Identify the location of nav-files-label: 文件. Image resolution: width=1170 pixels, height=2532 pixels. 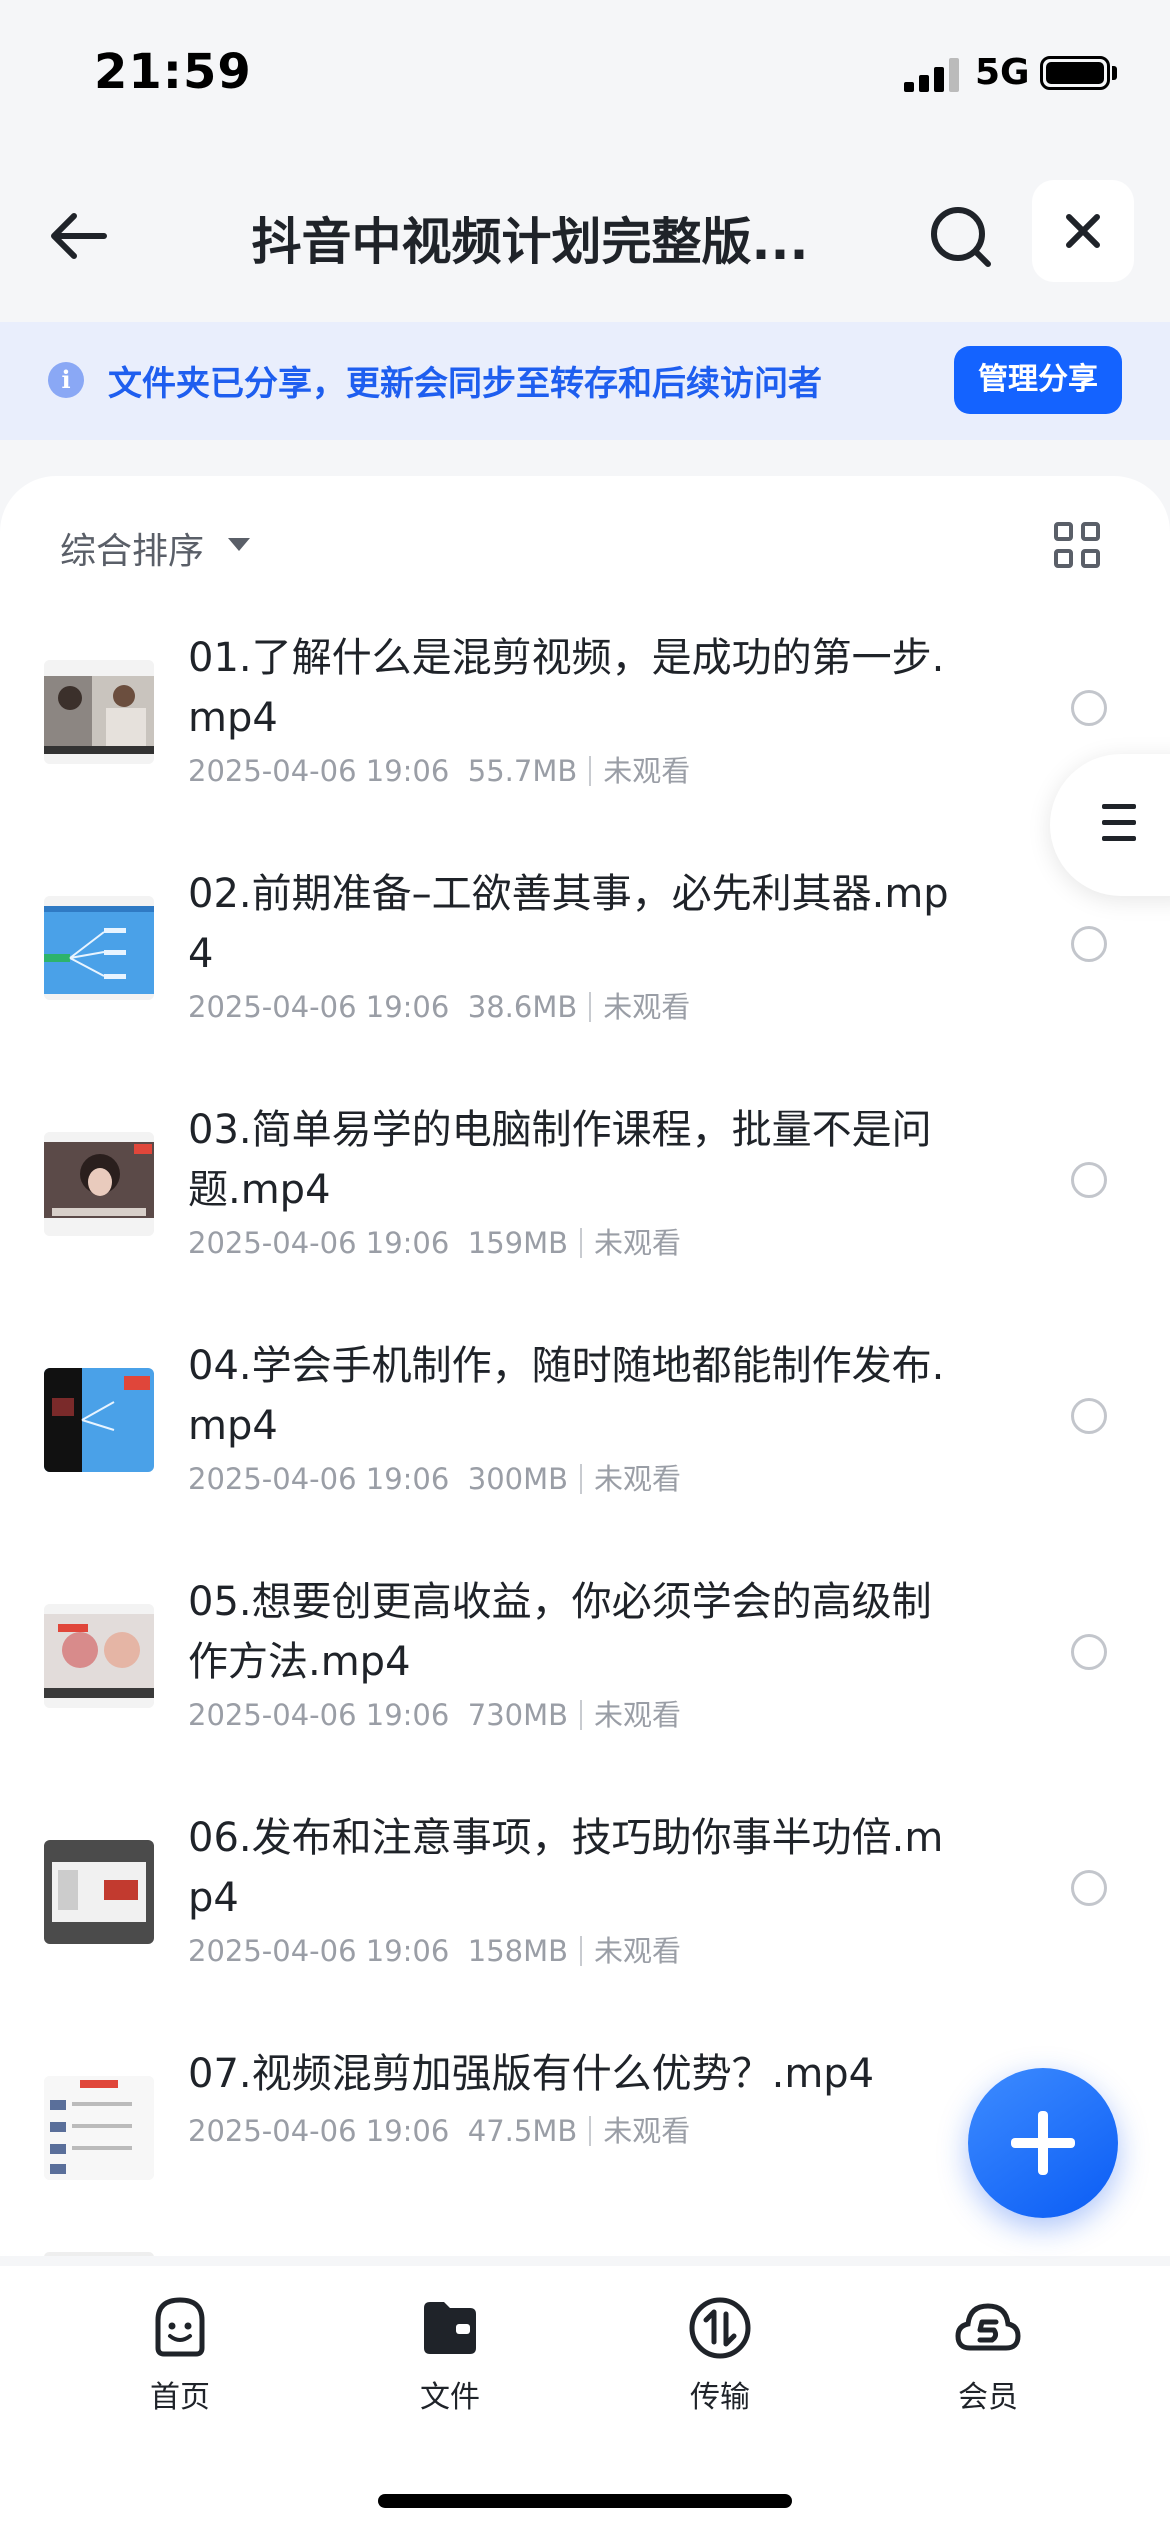
(450, 2397).